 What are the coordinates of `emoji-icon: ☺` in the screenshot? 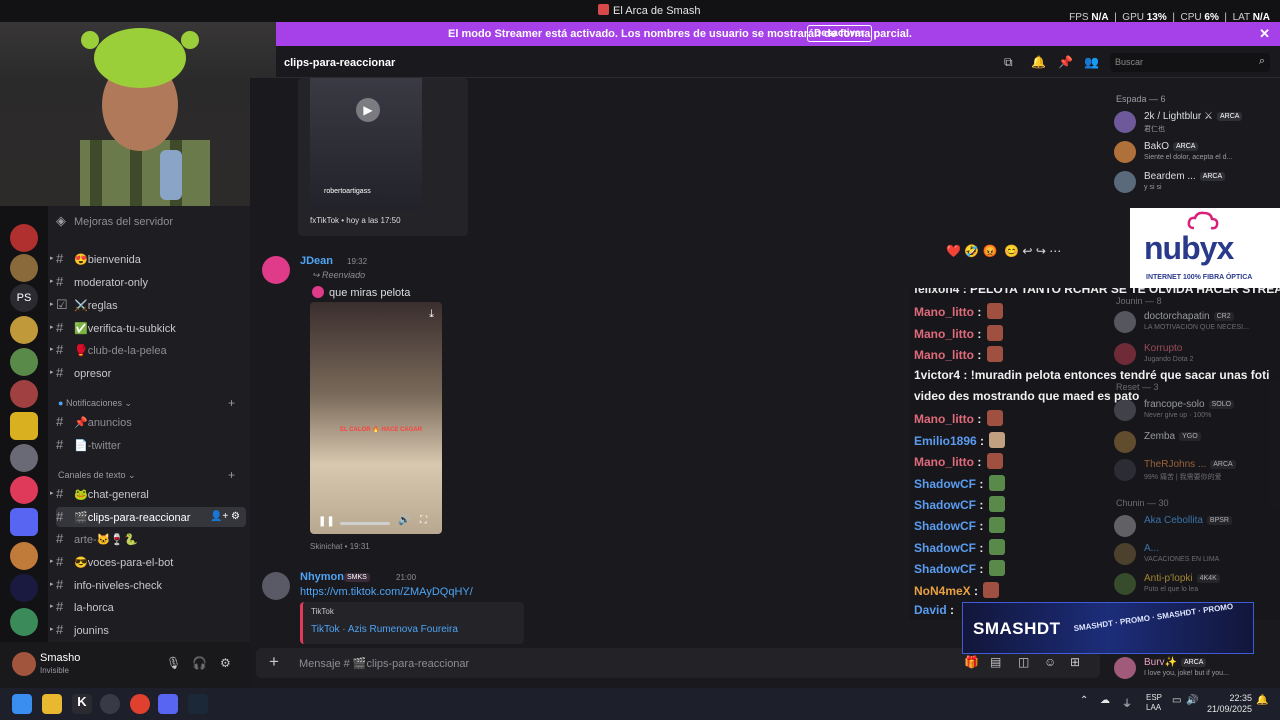 It's located at (1050, 662).